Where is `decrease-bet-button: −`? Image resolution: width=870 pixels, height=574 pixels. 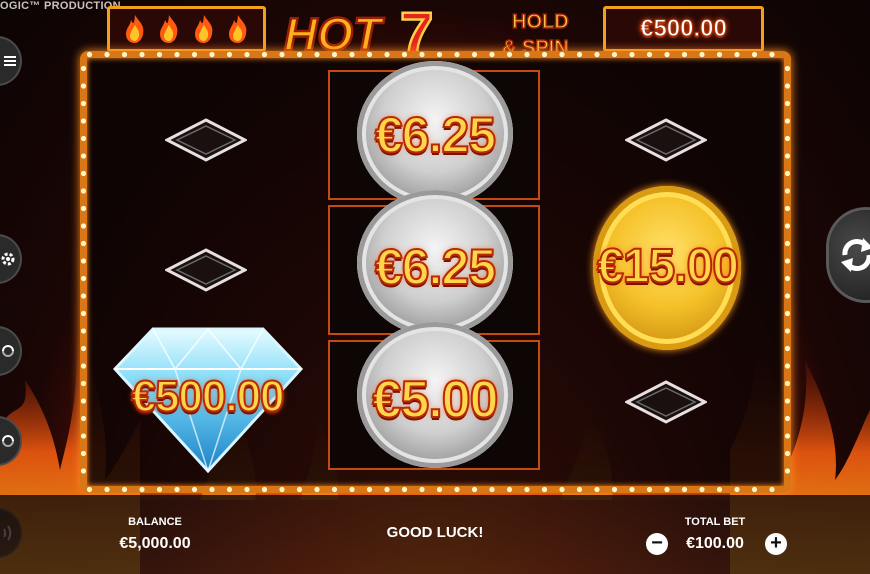
decrease-bet-button: − is located at coordinates (657, 544).